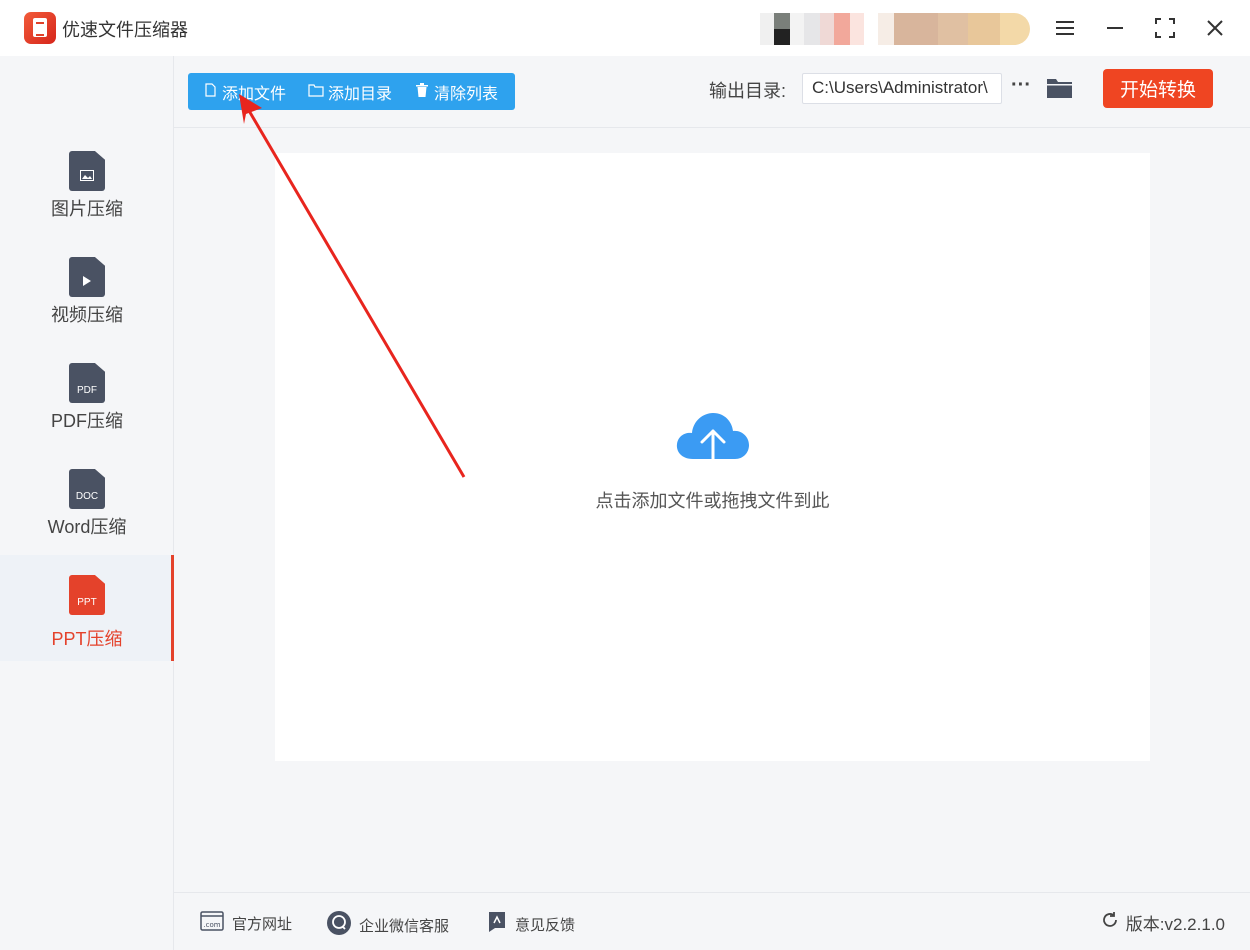 Image resolution: width=1250 pixels, height=950 pixels. Describe the element at coordinates (87, 404) in the screenshot. I see `sidebar-item-pdf-compress: PDF PDF压缩` at that location.